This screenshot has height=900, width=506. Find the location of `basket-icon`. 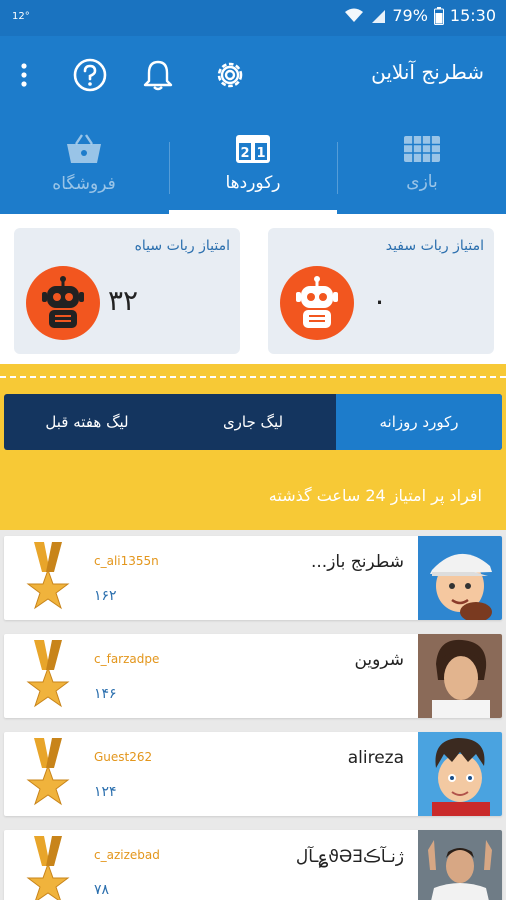

basket-icon is located at coordinates (84, 148).